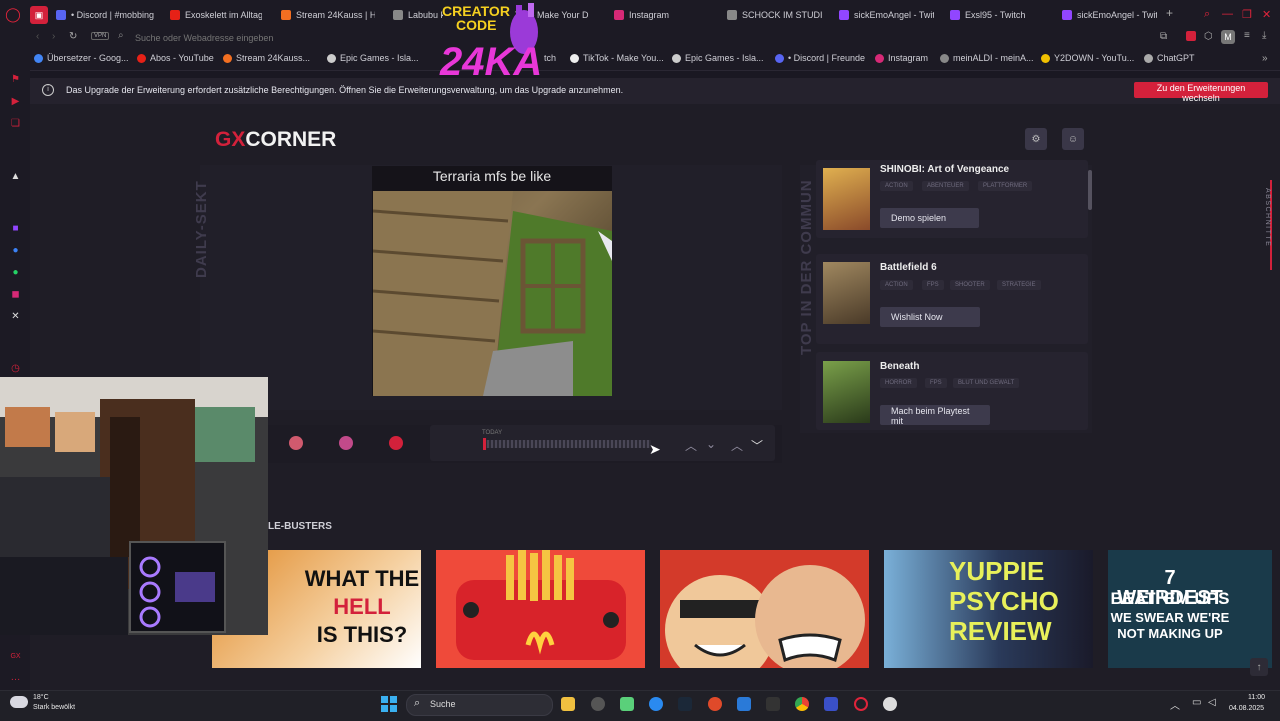  Describe the element at coordinates (659, 15) in the screenshot. I see `tab-instagram: Instagram` at that location.